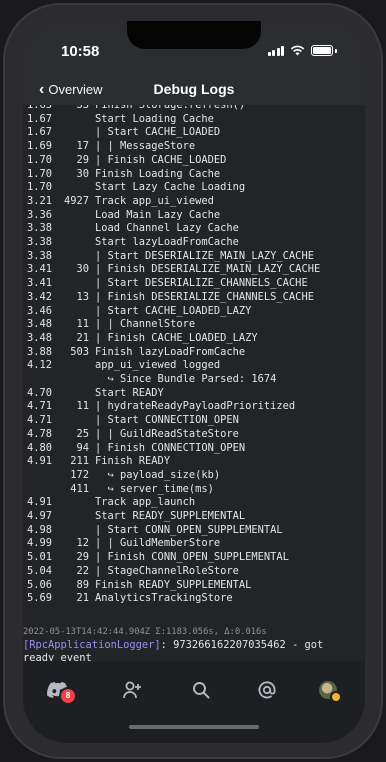  I want to click on log-message: | hydrateReadyPayloadPrioritized, so click(195, 406).